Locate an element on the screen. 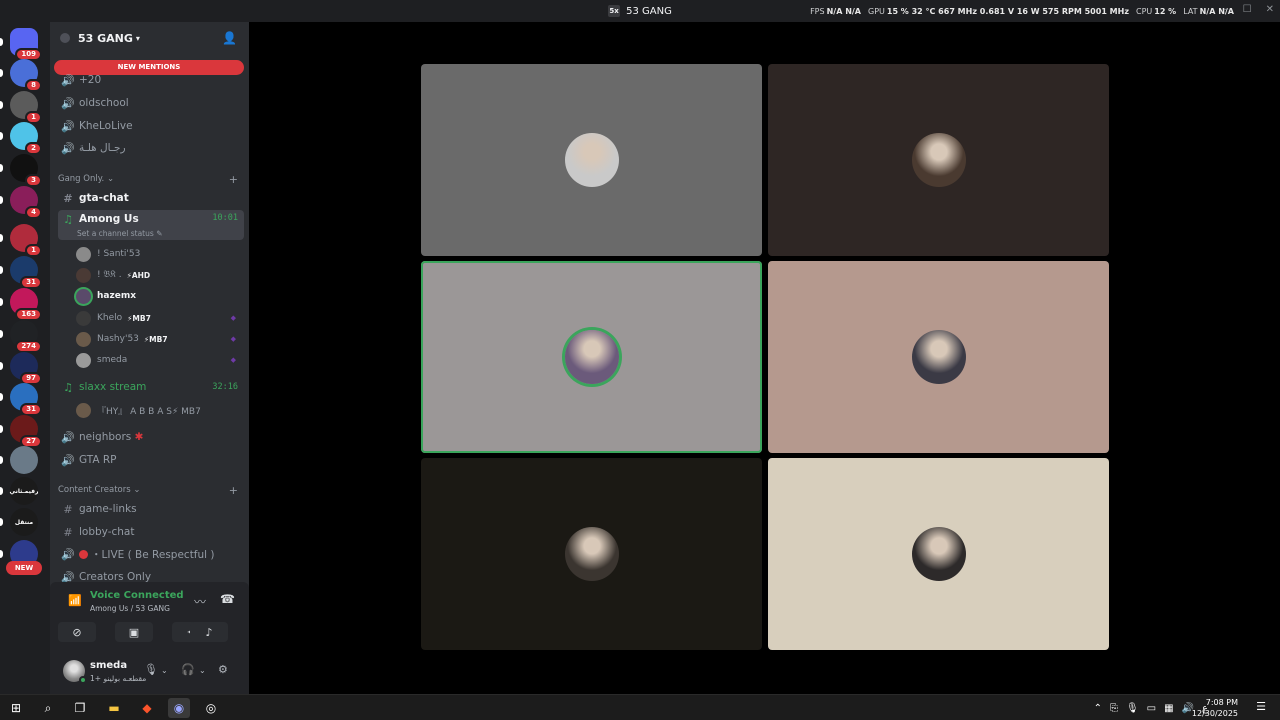  noise-suppression-icon: 〰 is located at coordinates (200, 601).